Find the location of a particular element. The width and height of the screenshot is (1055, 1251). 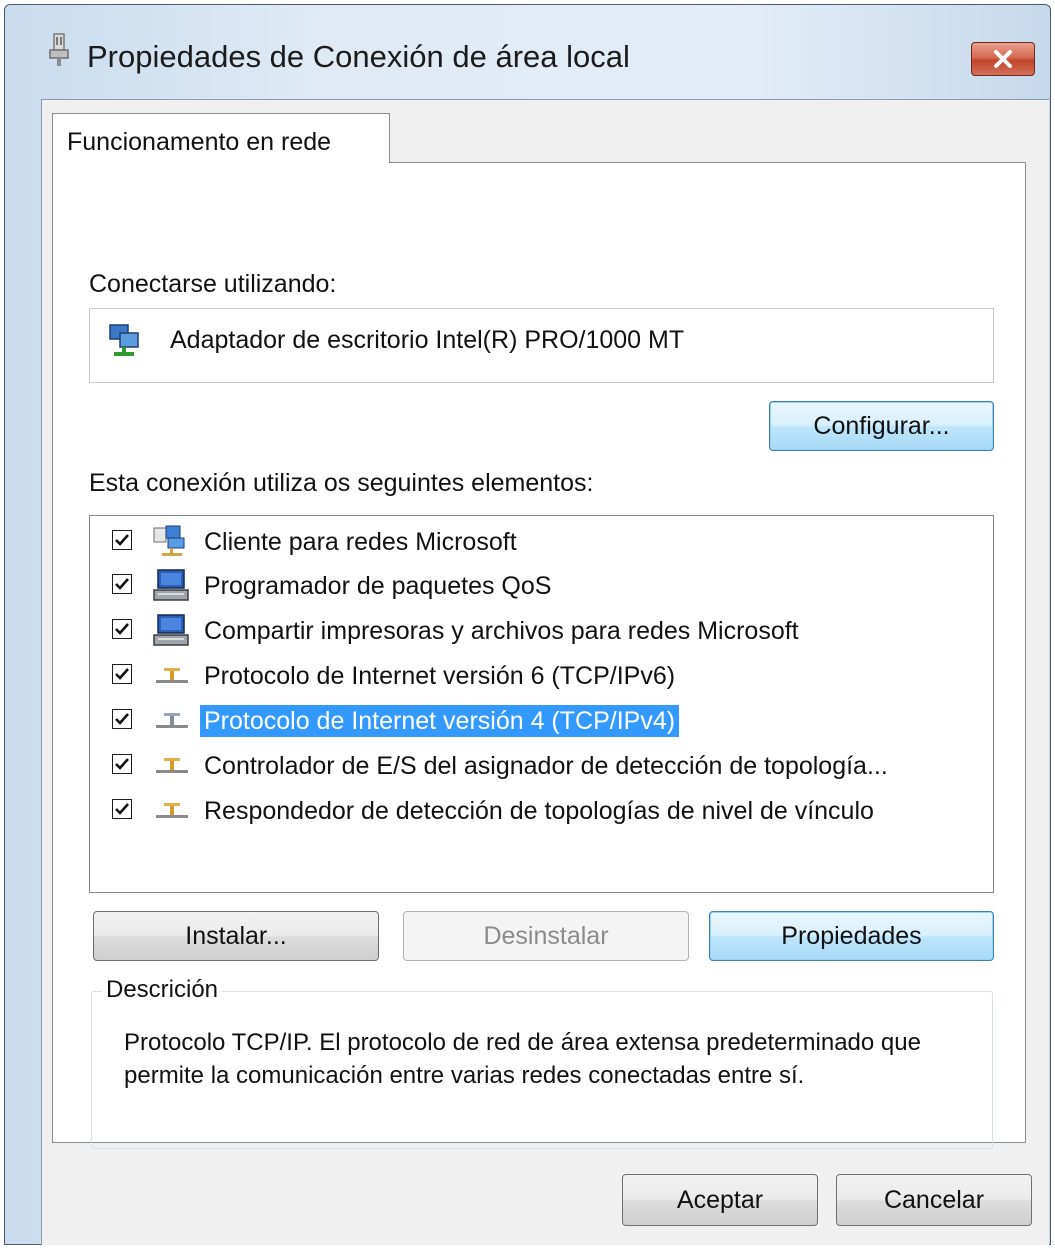

connect-using-label: Conectarse utilizando: is located at coordinates (213, 284).